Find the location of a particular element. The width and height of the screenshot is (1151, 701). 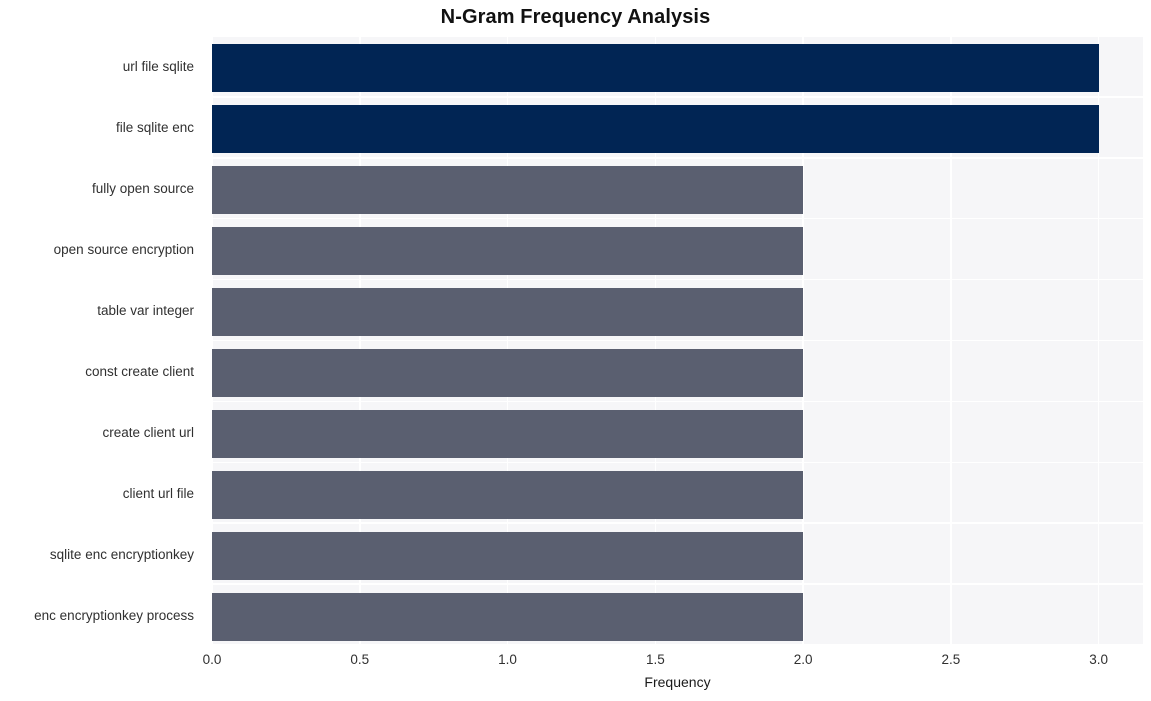

x-tick-label-0.0: 0.0 is located at coordinates (212, 659).